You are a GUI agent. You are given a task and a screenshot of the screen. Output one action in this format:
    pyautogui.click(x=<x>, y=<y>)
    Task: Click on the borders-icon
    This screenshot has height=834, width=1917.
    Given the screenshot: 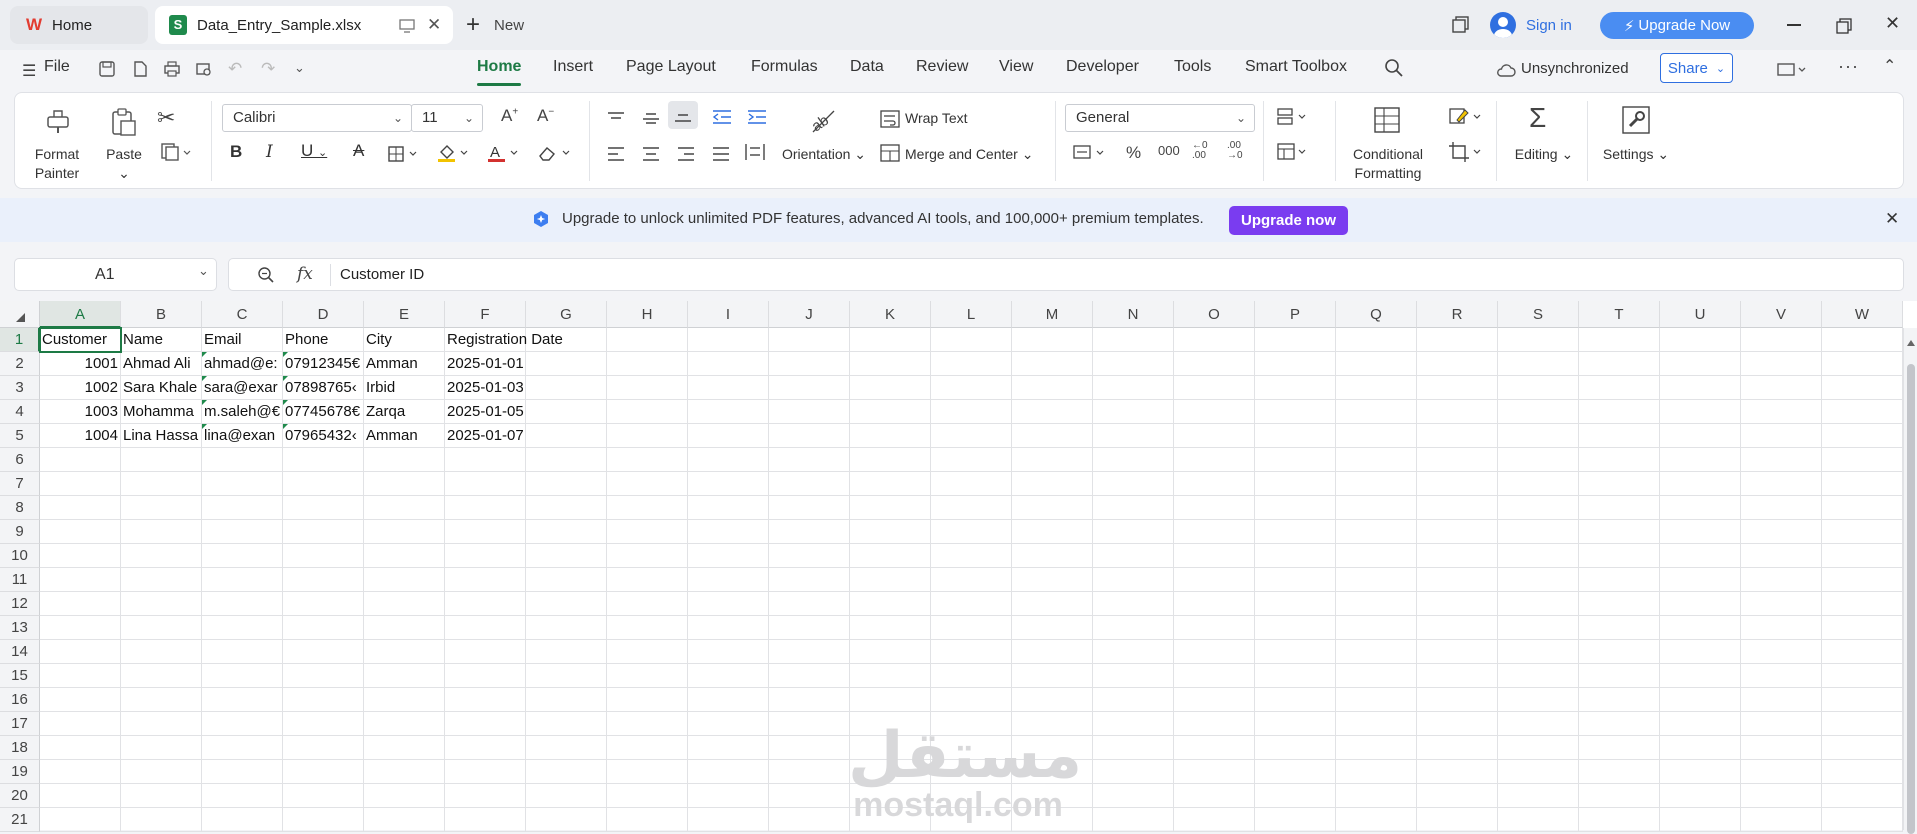 What is the action you would take?
    pyautogui.click(x=404, y=154)
    